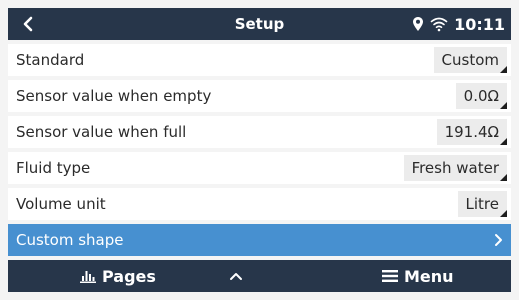 This screenshot has width=519, height=300. I want to click on hamburger-menu-icon, so click(390, 276).